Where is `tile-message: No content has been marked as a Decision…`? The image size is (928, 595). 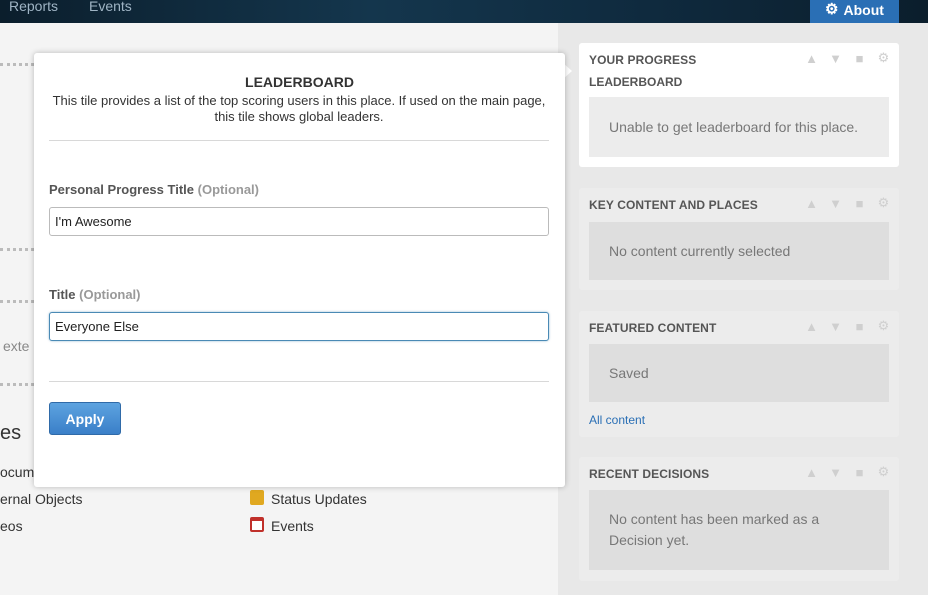 tile-message: No content has been marked as a Decision… is located at coordinates (739, 530).